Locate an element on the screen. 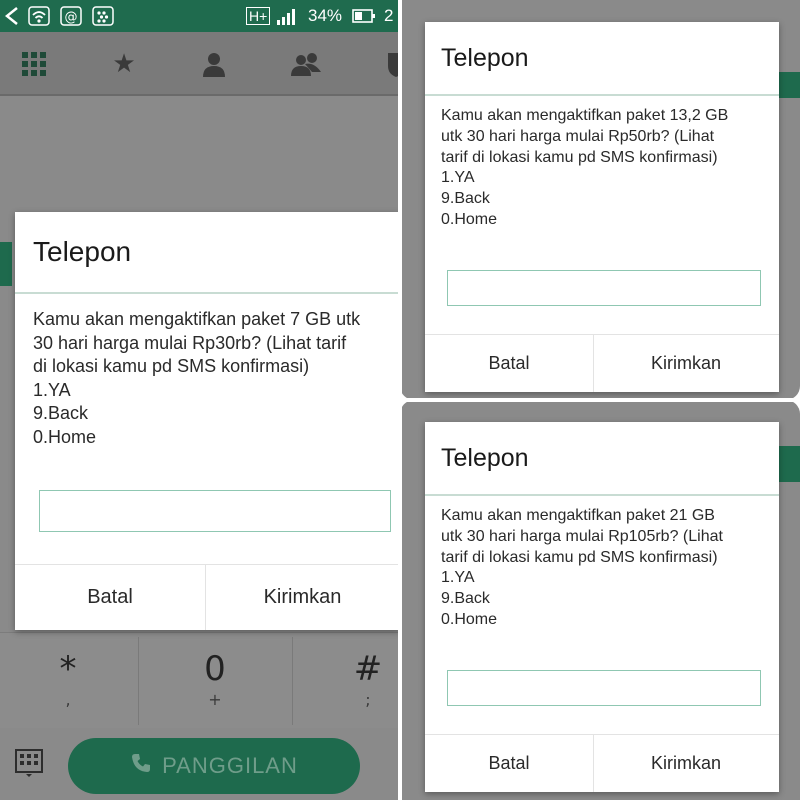 This screenshot has width=800, height=800. back-arrow-icon is located at coordinates (12, 18).